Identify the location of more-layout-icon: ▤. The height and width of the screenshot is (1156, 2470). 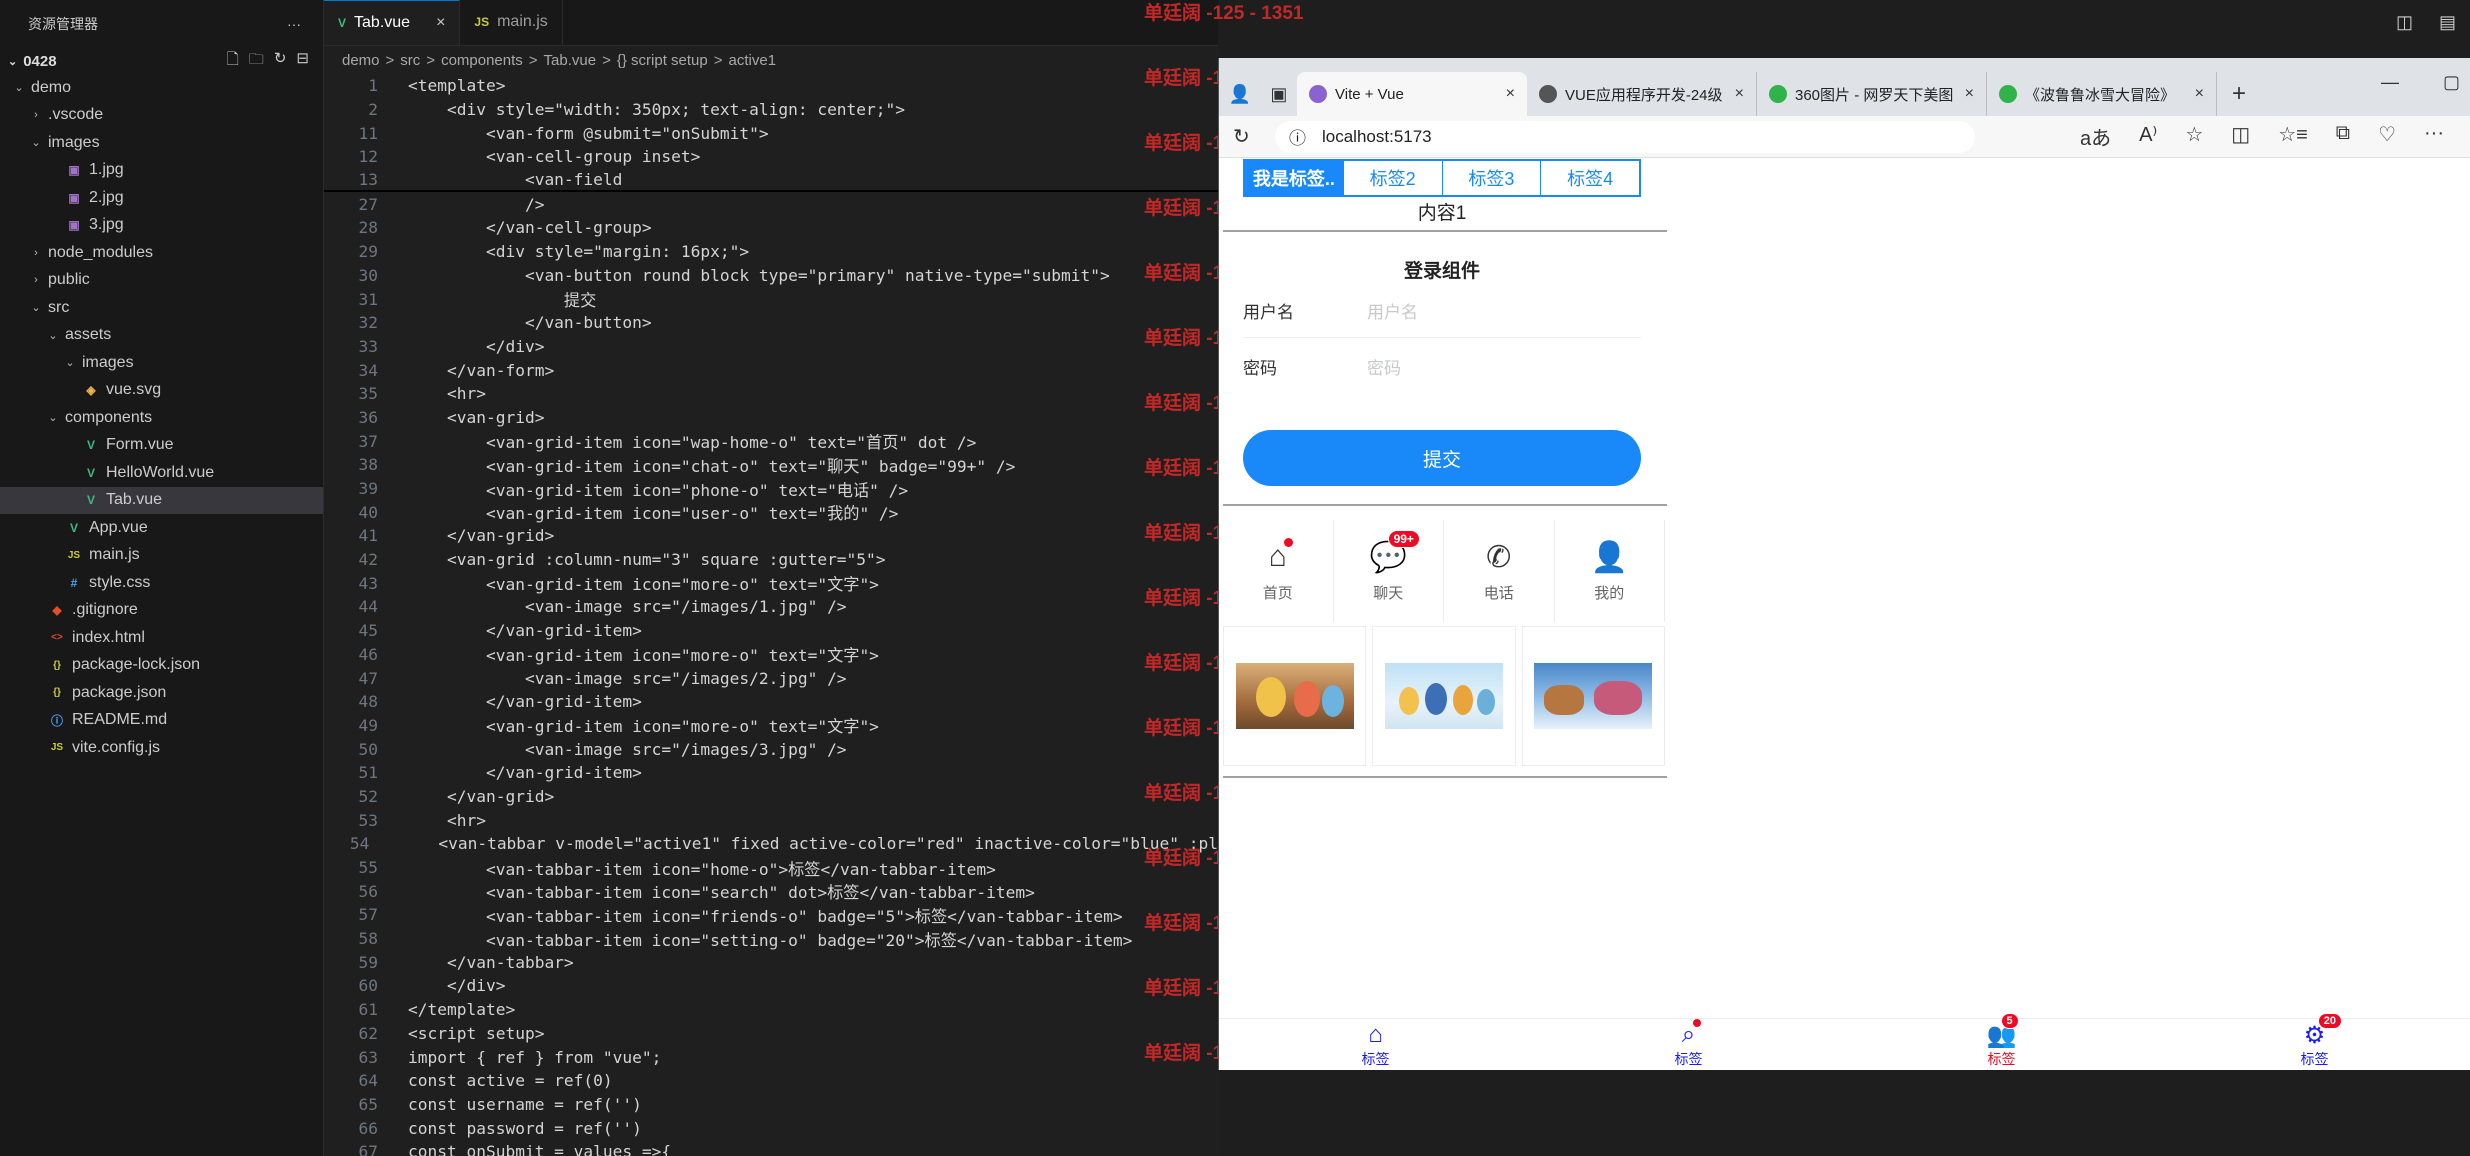
(2447, 22).